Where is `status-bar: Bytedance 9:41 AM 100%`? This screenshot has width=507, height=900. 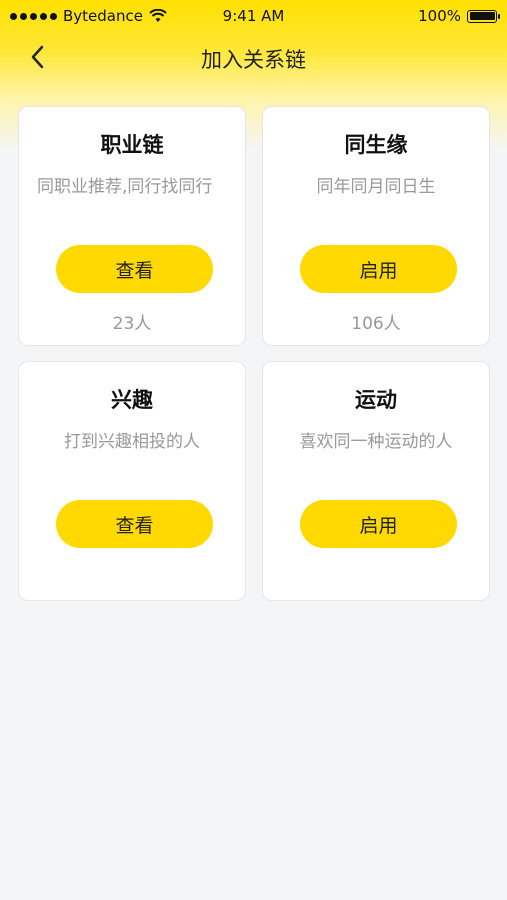
status-bar: Bytedance 9:41 AM 100% is located at coordinates (253, 16).